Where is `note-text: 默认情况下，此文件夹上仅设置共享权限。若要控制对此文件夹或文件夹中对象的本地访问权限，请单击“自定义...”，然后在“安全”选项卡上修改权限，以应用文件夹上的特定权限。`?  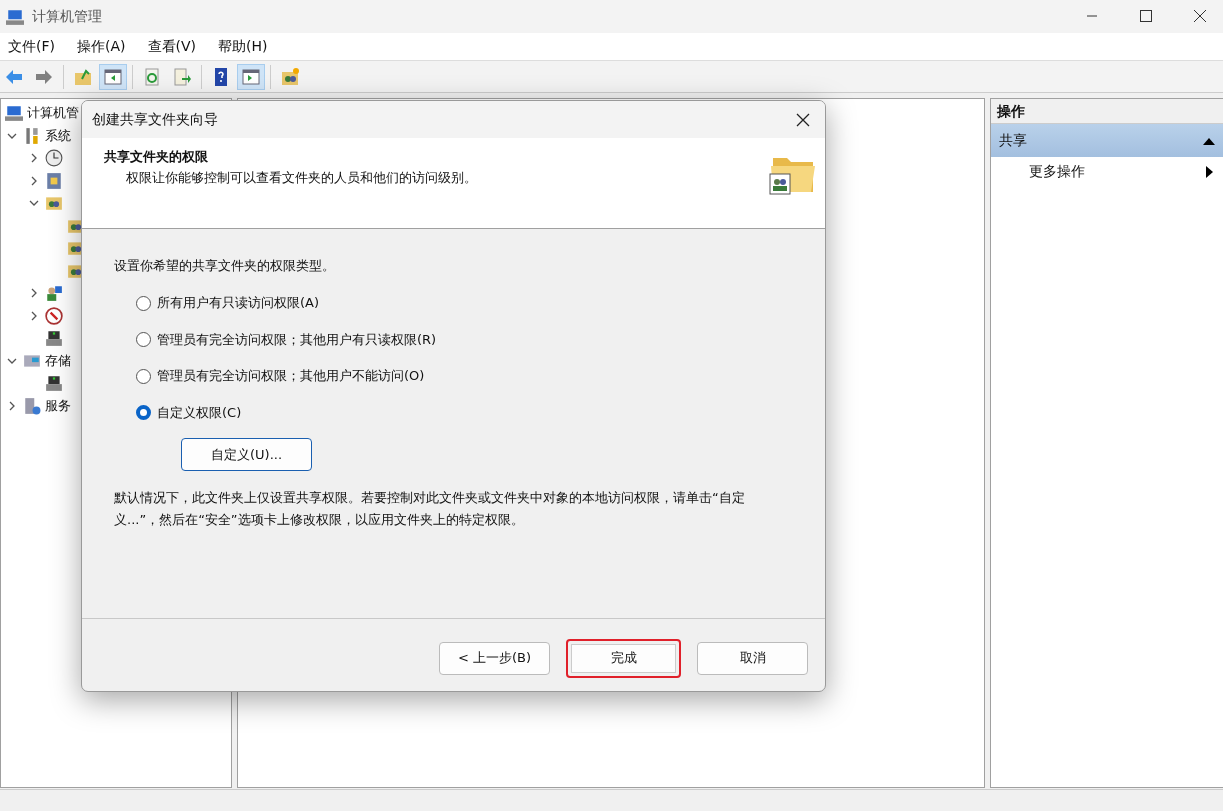
note-text: 默认情况下，此文件夹上仅设置共享权限。若要控制对此文件夹或文件夹中对象的本地访问权限，请单击“自定义...”，然后在“安全”选项卡上修改权限，以应用文件夹上的特定权限。 is located at coordinates (430, 509).